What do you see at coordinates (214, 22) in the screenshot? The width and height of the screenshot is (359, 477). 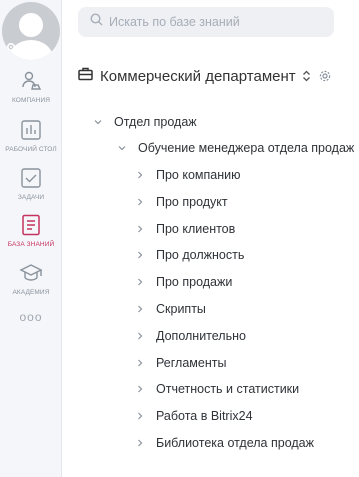 I see `search-input` at bounding box center [214, 22].